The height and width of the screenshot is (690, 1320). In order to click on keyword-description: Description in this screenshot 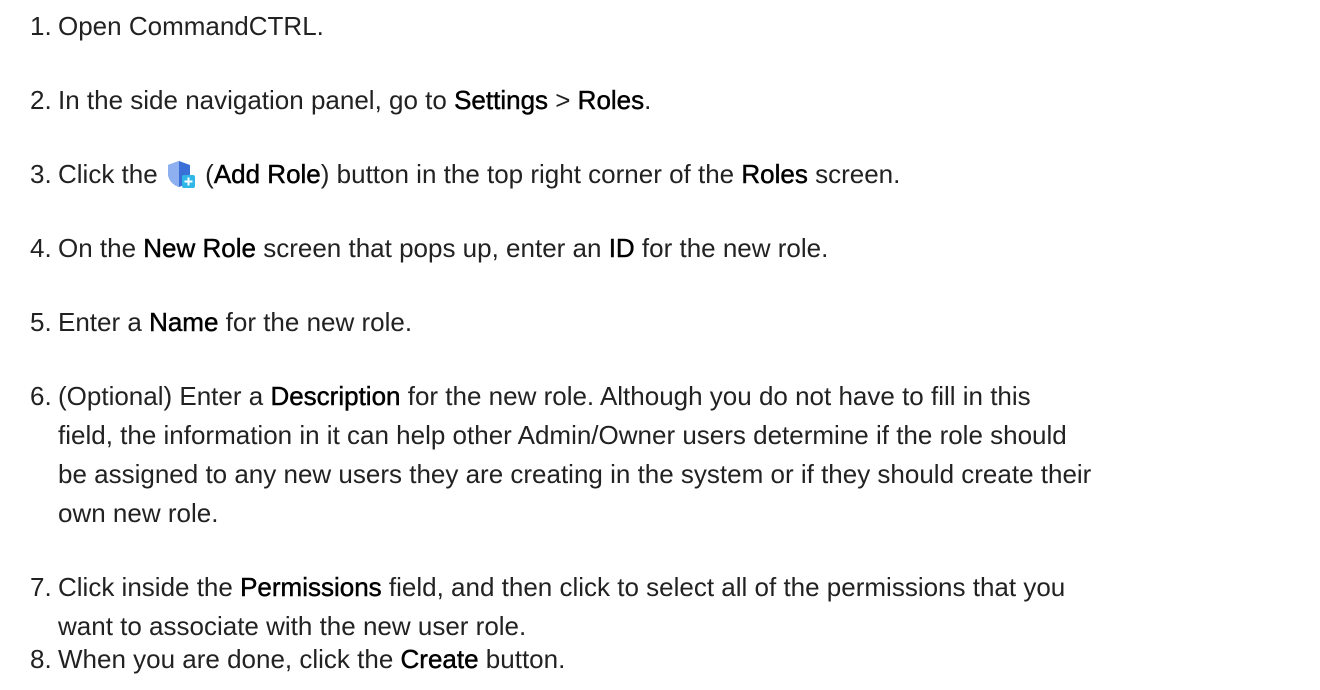, I will do `click(335, 396)`.